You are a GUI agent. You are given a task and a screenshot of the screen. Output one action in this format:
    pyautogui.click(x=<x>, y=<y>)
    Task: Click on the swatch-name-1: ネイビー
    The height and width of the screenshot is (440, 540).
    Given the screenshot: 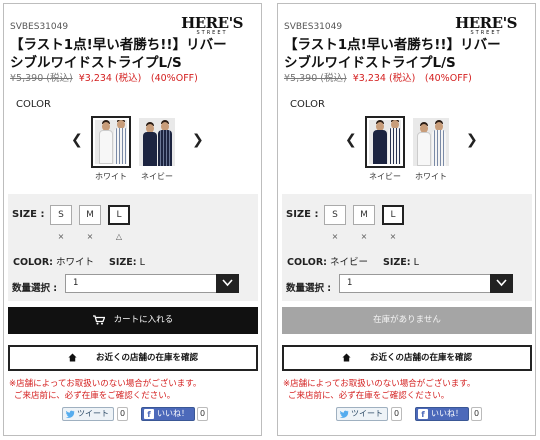 What is the action you would take?
    pyautogui.click(x=385, y=176)
    